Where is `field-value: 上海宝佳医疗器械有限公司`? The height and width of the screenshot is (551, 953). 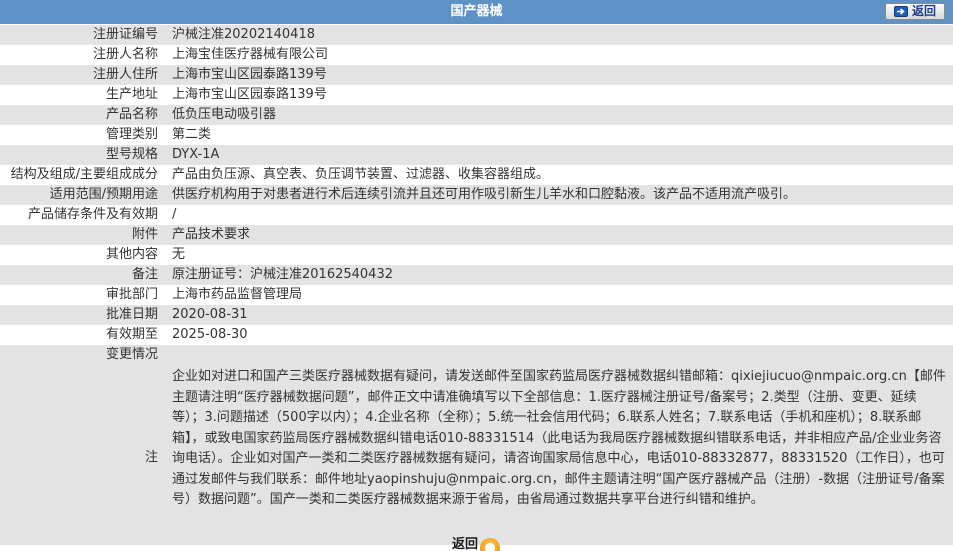
field-value: 上海宝佳医疗器械有限公司 is located at coordinates (558, 55).